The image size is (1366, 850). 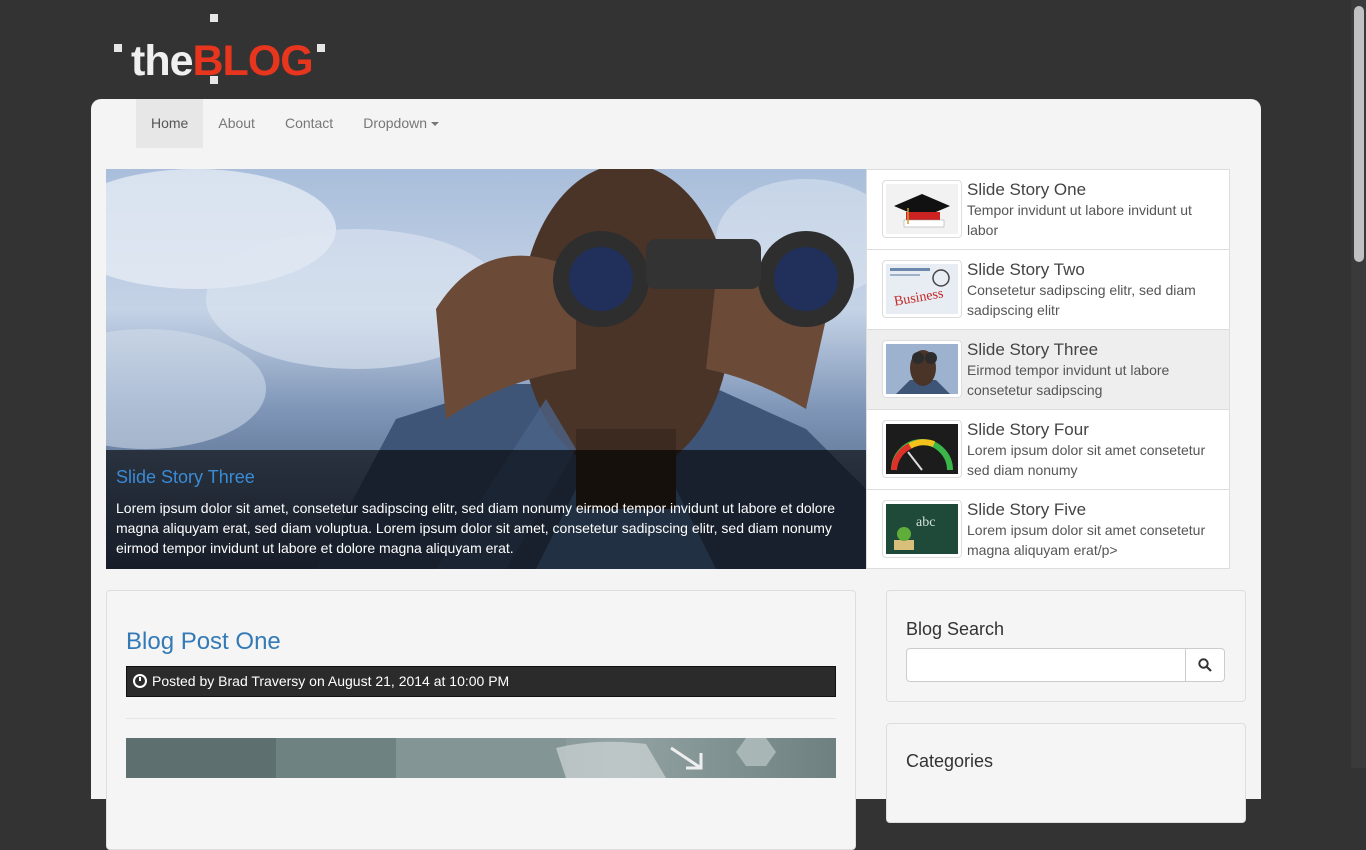 What do you see at coordinates (1046, 665) in the screenshot?
I see `search-input` at bounding box center [1046, 665].